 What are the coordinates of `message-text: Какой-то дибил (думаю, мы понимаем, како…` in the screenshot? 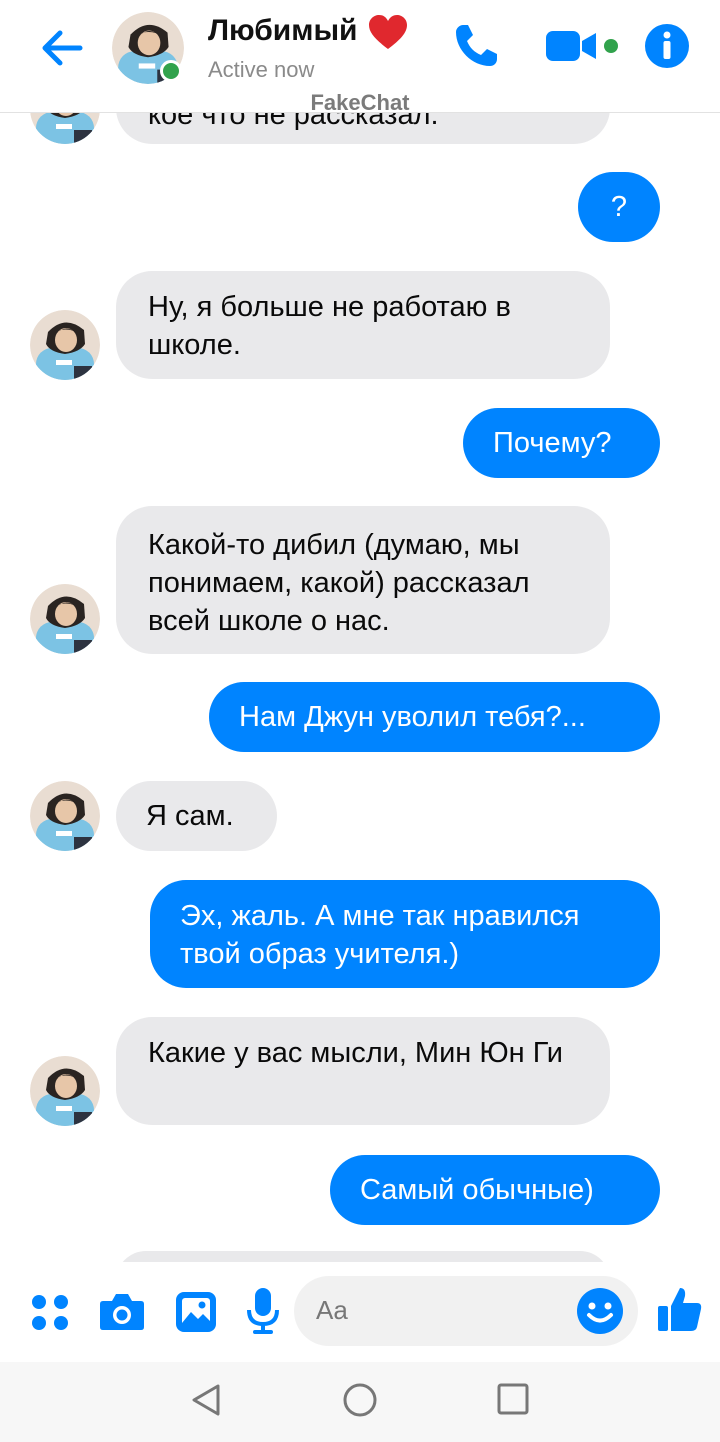 It's located at (339, 583).